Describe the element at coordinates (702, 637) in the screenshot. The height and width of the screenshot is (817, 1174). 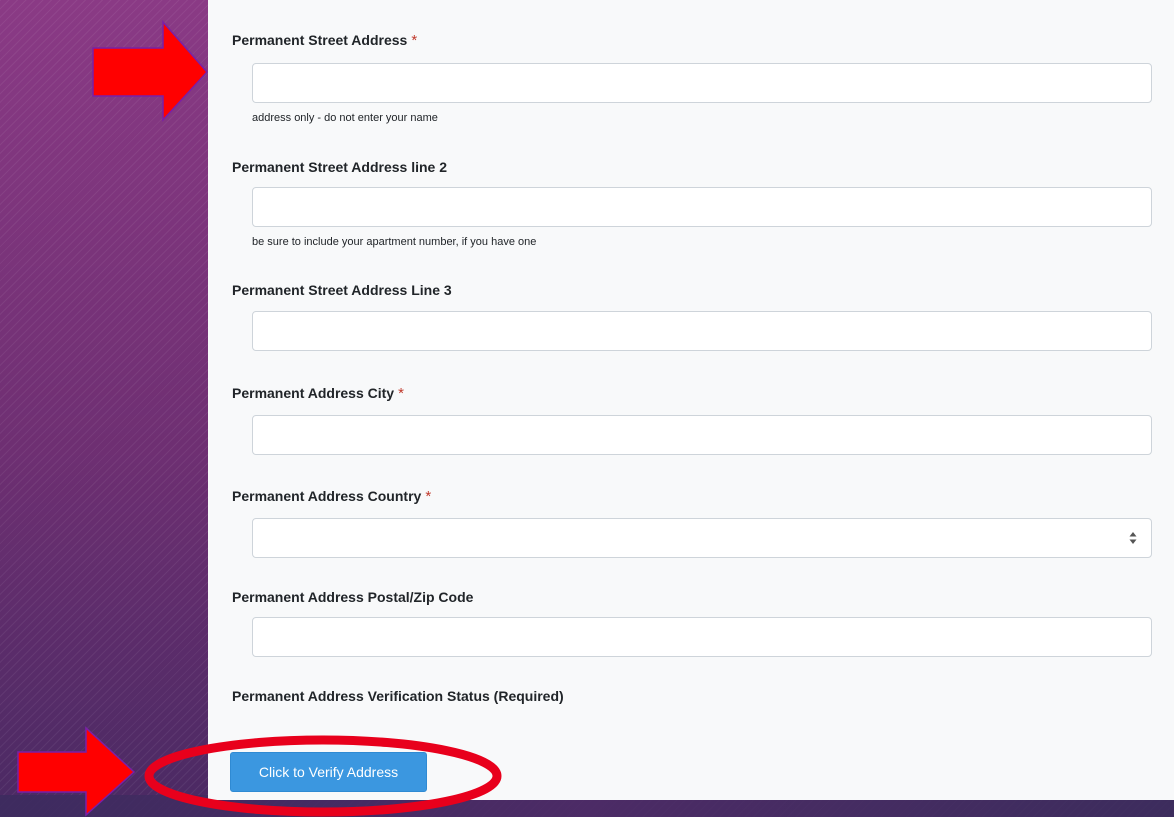
I see `postal-code-input` at that location.